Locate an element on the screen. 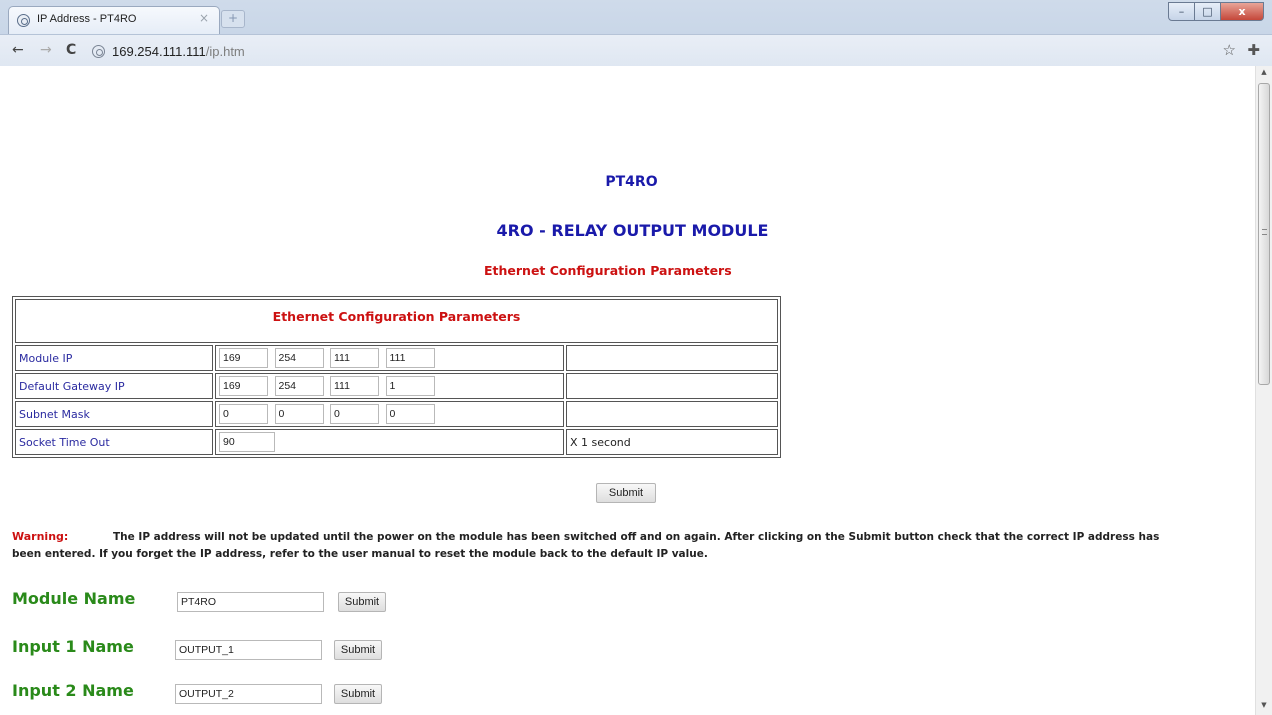 This screenshot has width=1272, height=715. page-title: 4RO - RELAY OUTPUT MODULE is located at coordinates (632, 230).